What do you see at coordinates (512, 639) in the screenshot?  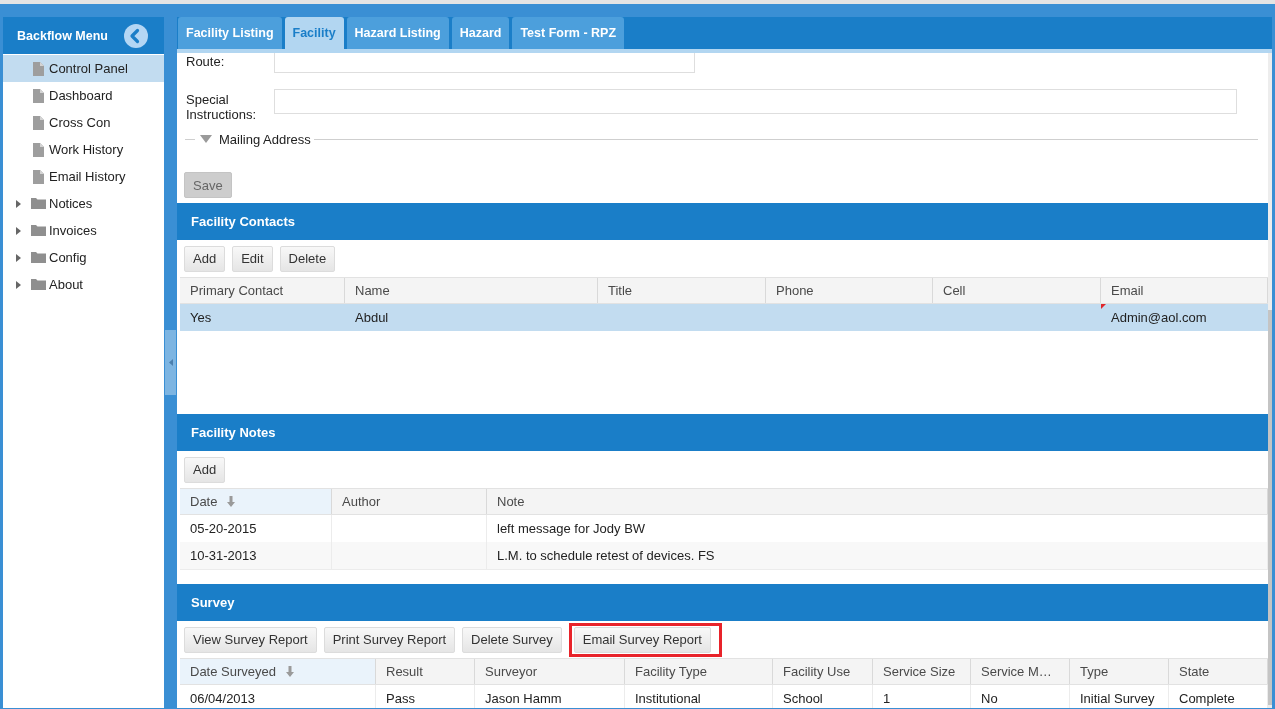 I see `toolbar-button: Delete Survey` at bounding box center [512, 639].